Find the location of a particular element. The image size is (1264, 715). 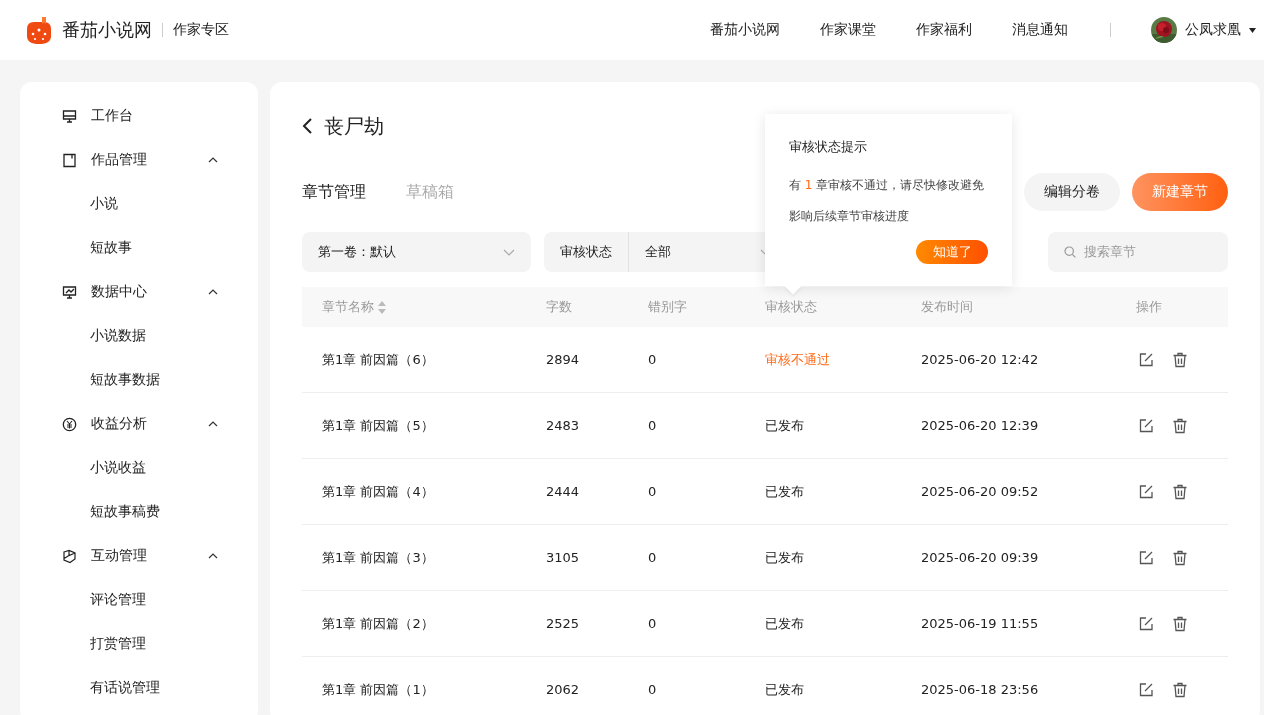

publish-time: 2025-06-20 09:52 is located at coordinates (980, 491).